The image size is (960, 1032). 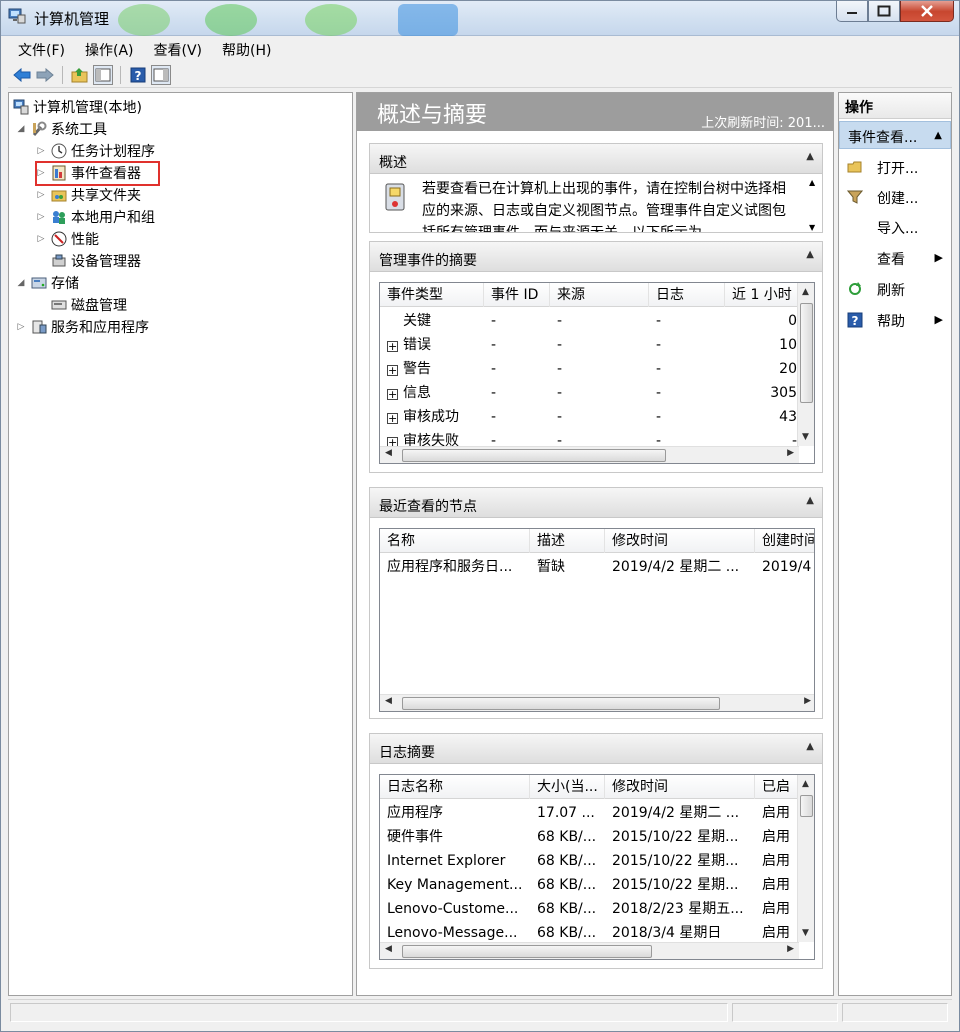 I want to click on tree-item-device-manager: 设备管理器, so click(x=96, y=261).